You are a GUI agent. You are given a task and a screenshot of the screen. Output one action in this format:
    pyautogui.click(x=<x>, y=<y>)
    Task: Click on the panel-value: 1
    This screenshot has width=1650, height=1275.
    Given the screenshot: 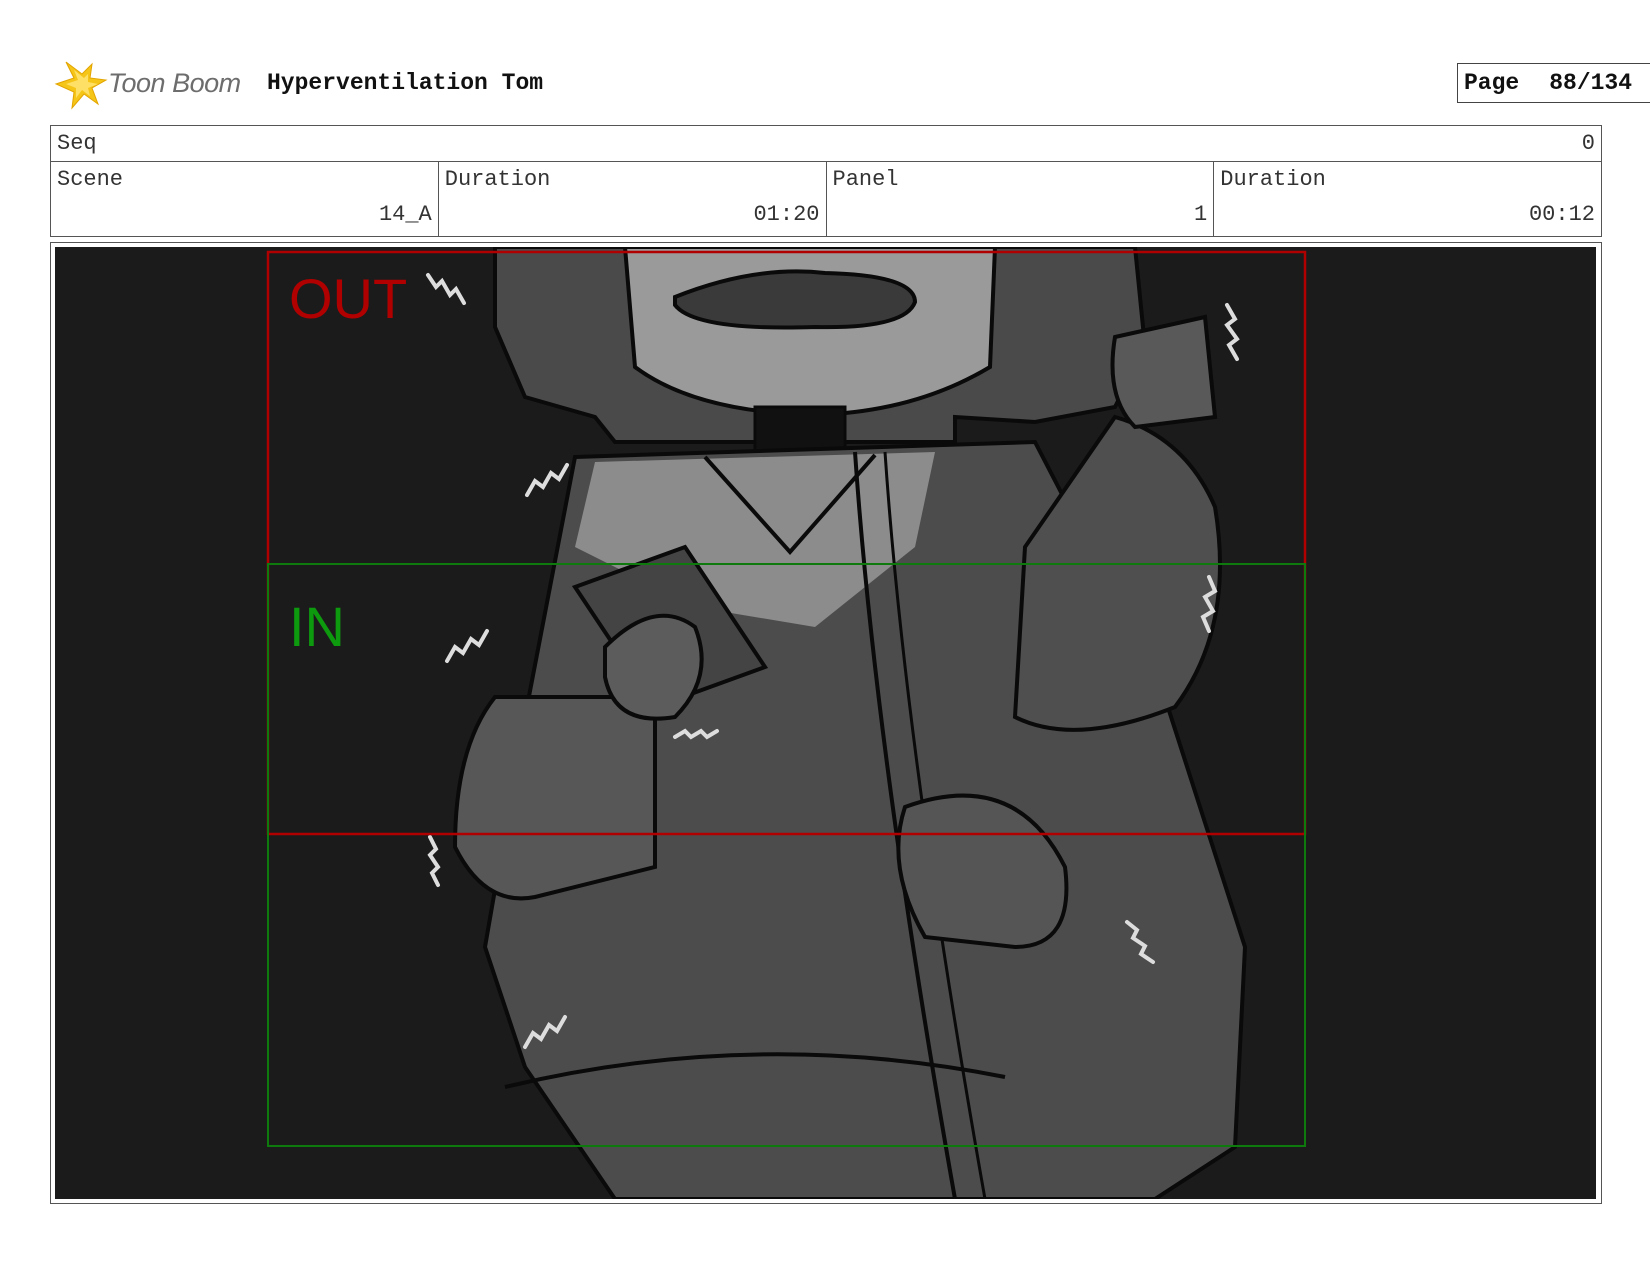 What is the action you would take?
    pyautogui.click(x=1201, y=214)
    